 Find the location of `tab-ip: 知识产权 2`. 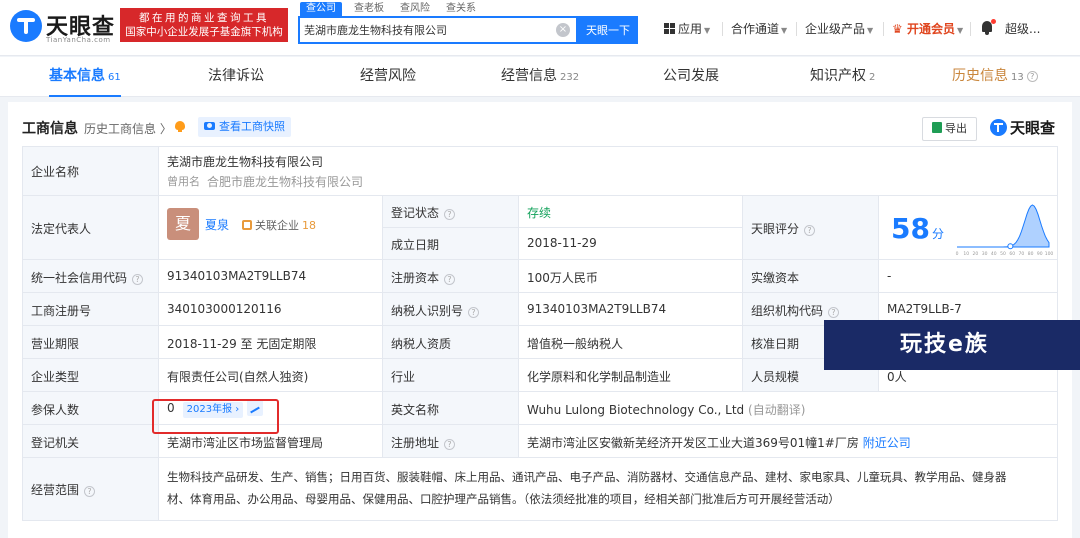

tab-ip: 知识产权 2 is located at coordinates (842, 77).